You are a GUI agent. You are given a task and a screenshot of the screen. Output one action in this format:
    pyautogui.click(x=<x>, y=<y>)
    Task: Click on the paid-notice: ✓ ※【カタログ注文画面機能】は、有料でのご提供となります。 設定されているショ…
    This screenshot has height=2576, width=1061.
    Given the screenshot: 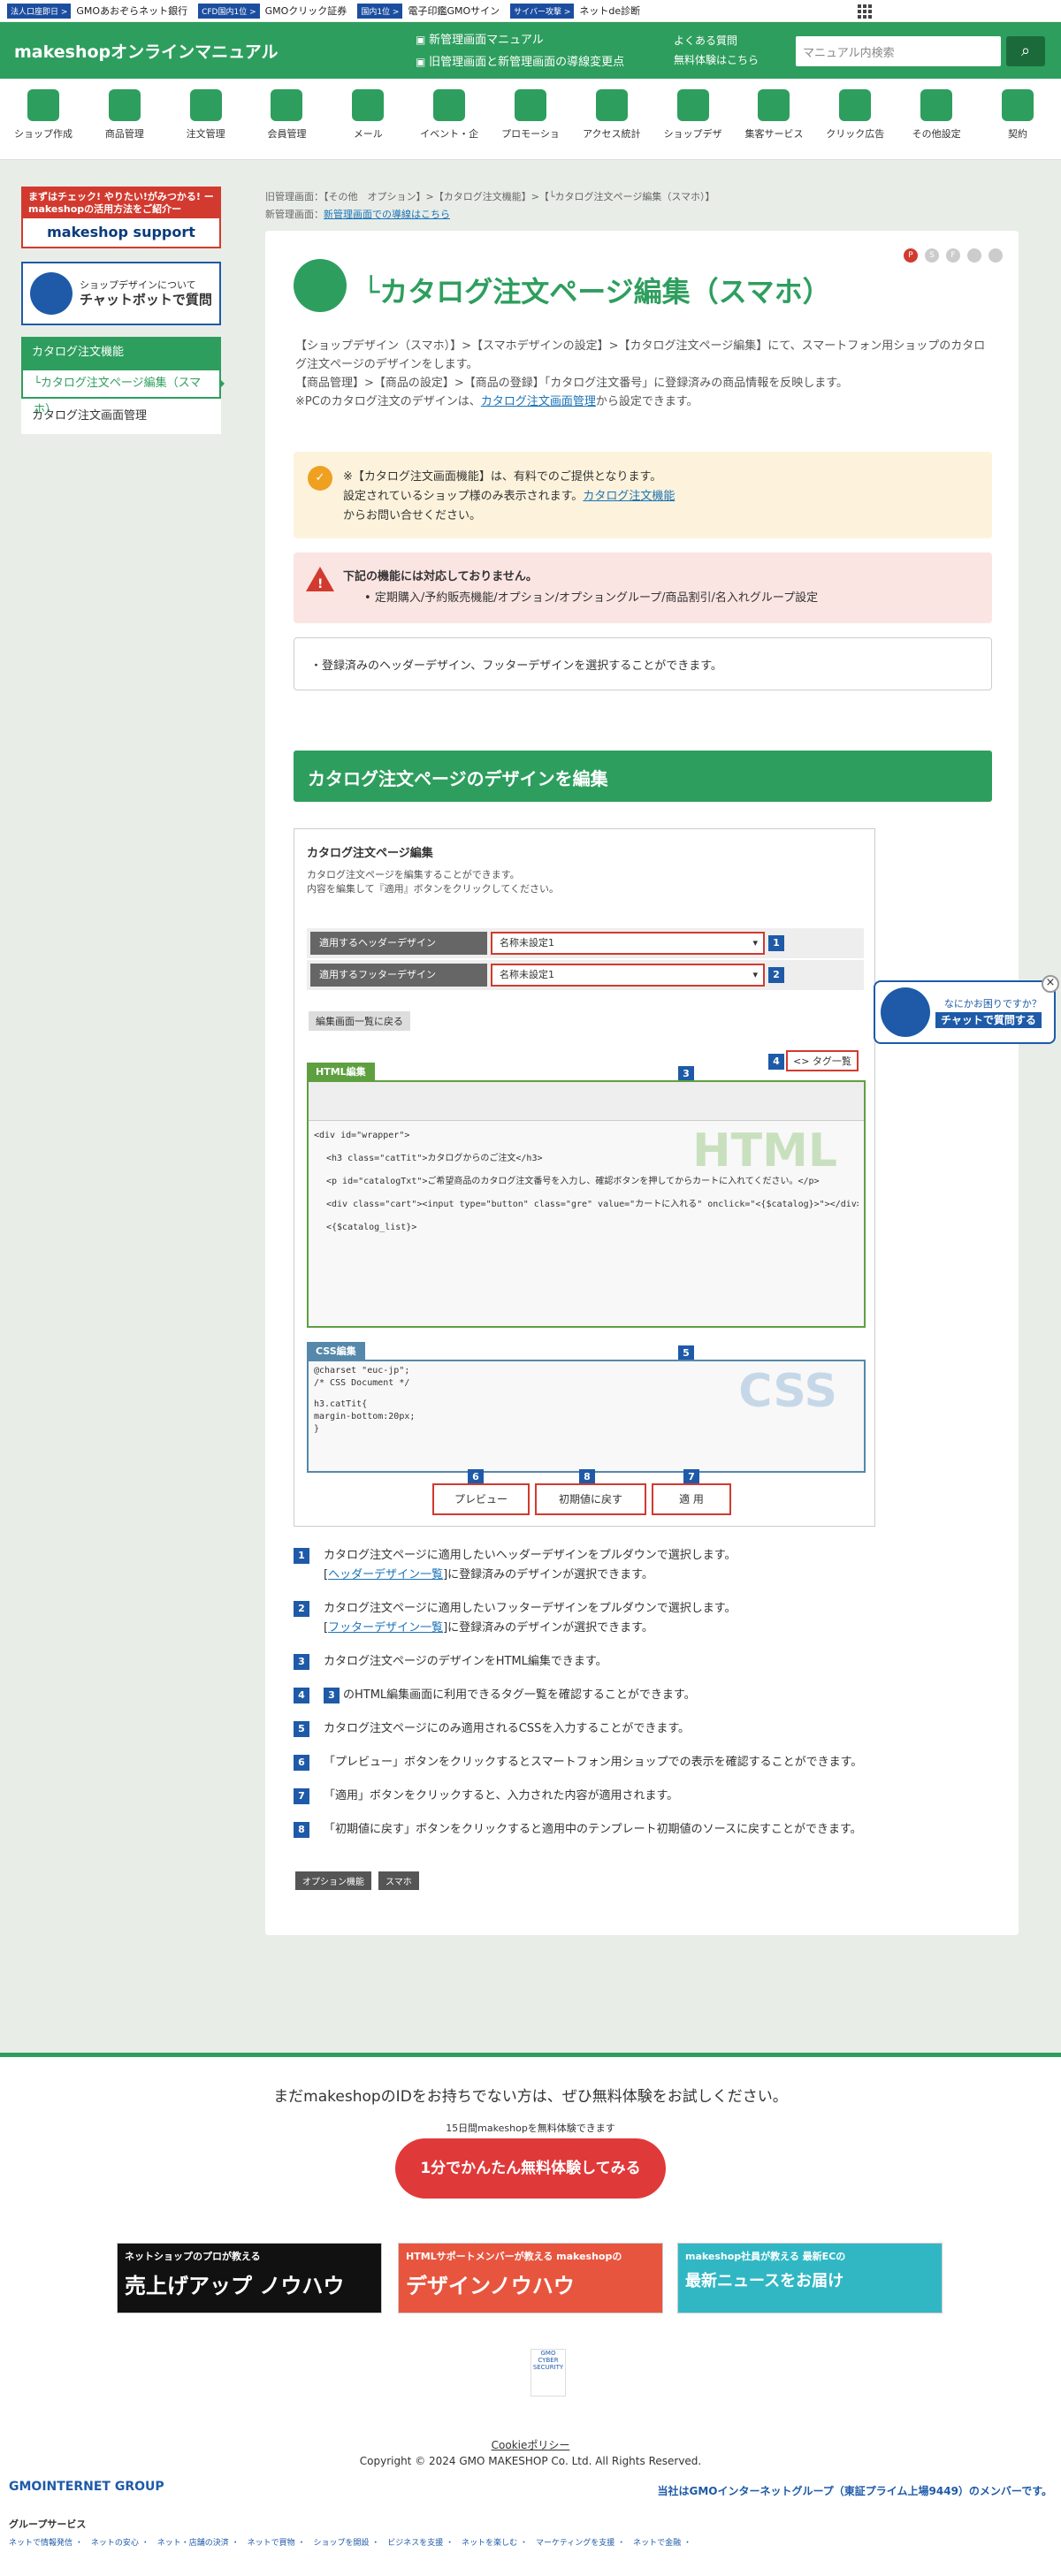 What is the action you would take?
    pyautogui.click(x=643, y=495)
    